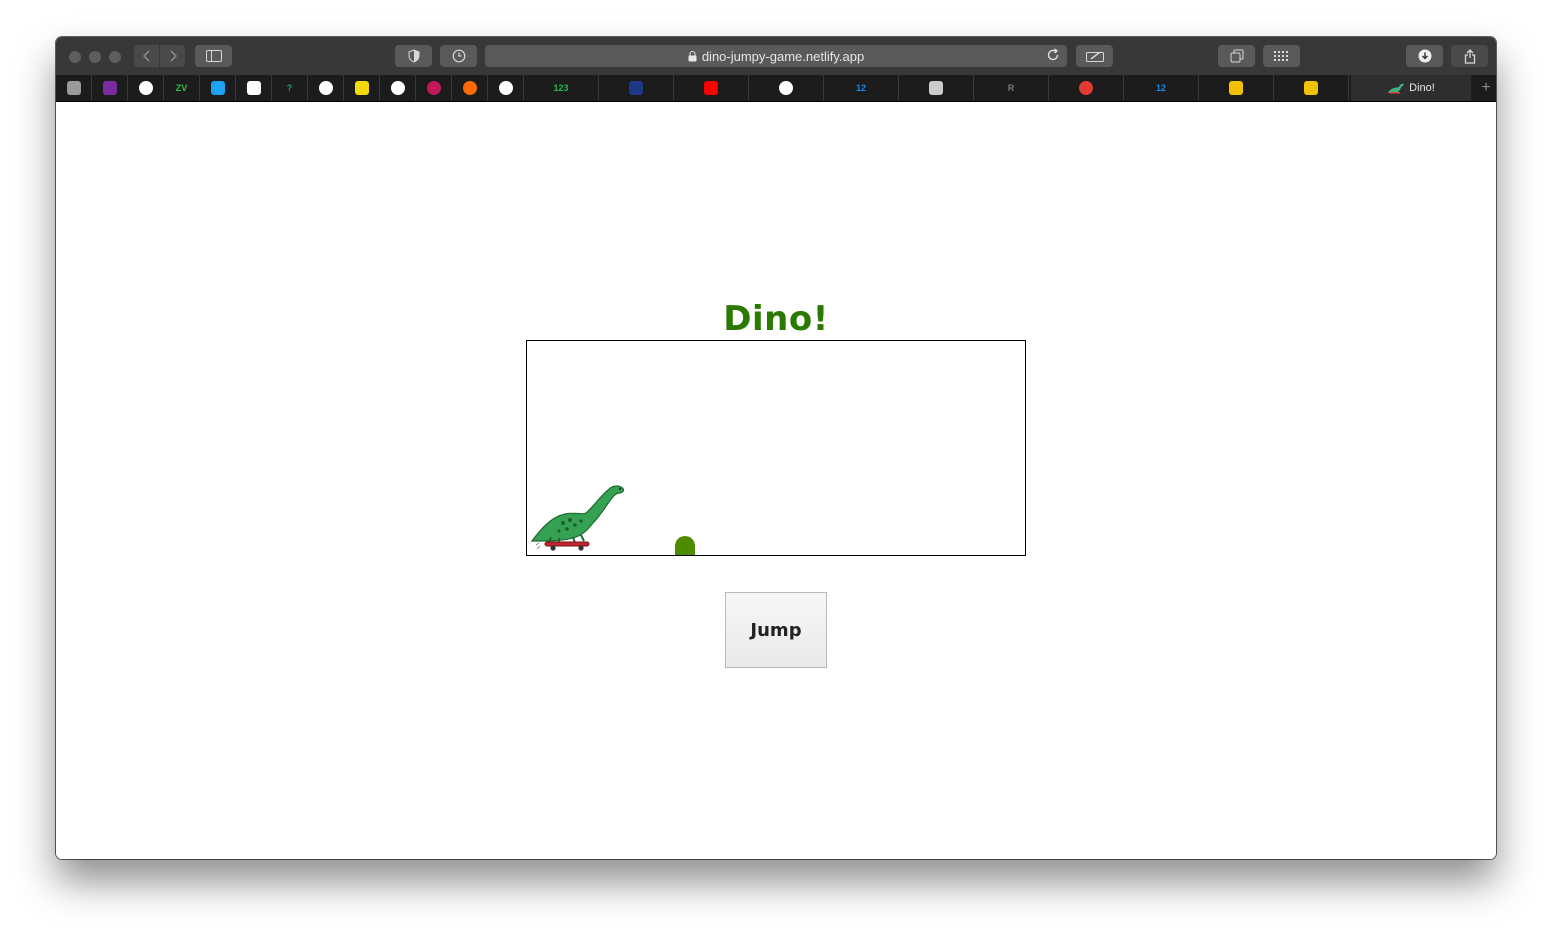 Image resolution: width=1552 pixels, height=934 pixels. I want to click on zoom-window-button, so click(115, 57).